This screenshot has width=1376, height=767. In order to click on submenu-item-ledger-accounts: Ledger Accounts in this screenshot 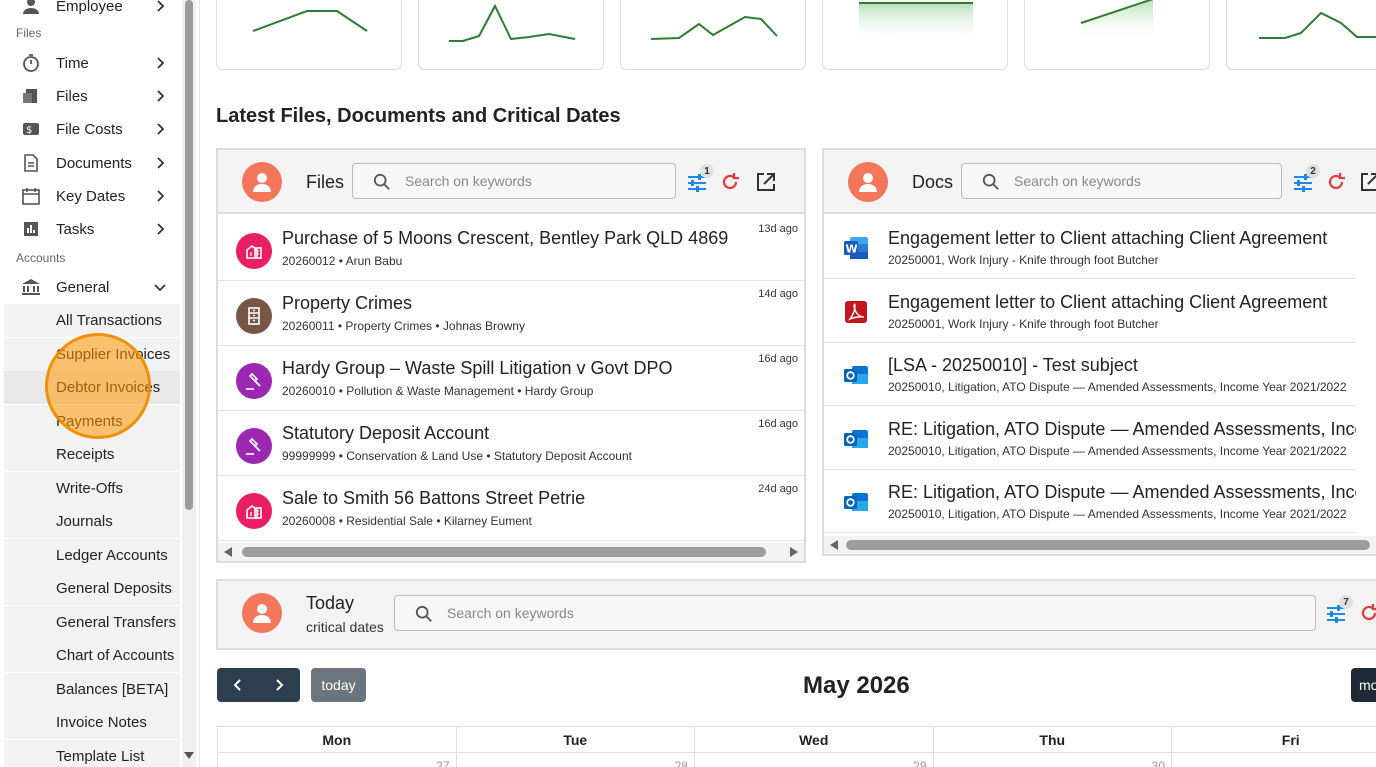, I will do `click(92, 555)`.